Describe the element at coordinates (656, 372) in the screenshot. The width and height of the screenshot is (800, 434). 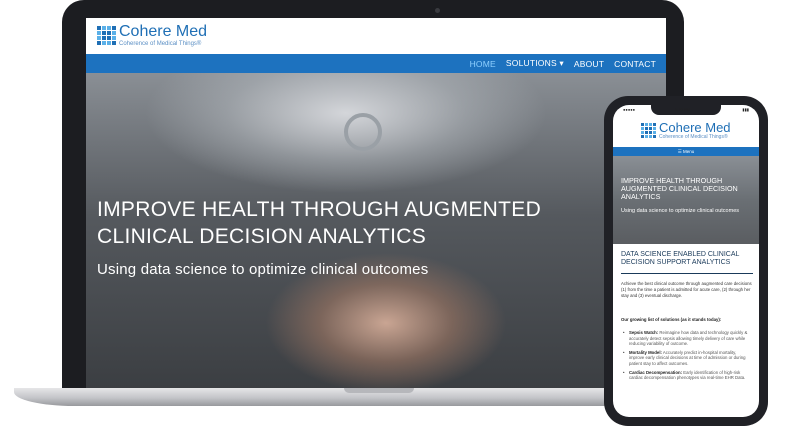
I see `solution-name: Cardiac Decompensation:` at that location.